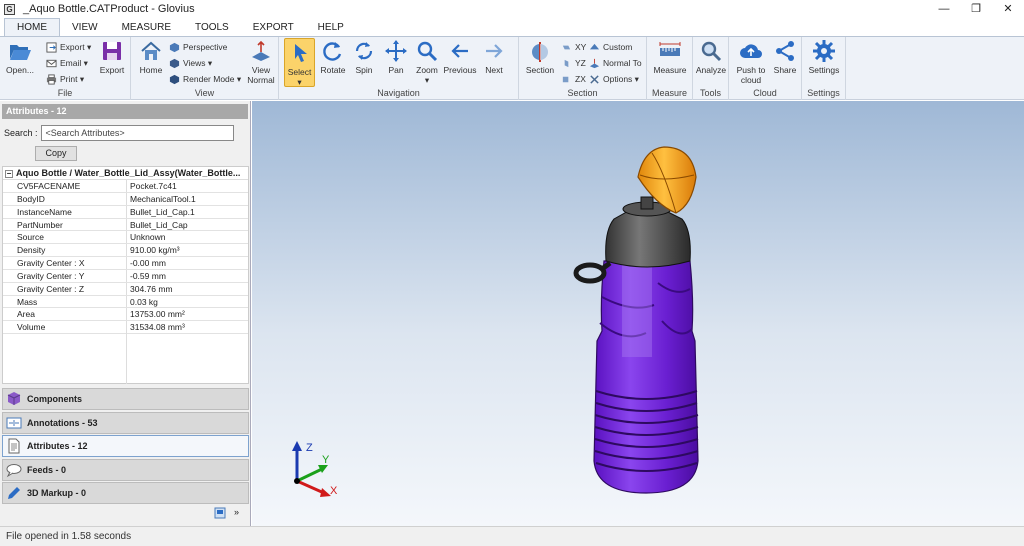  Describe the element at coordinates (65, 314) in the screenshot. I see `attribute-key: Area` at that location.